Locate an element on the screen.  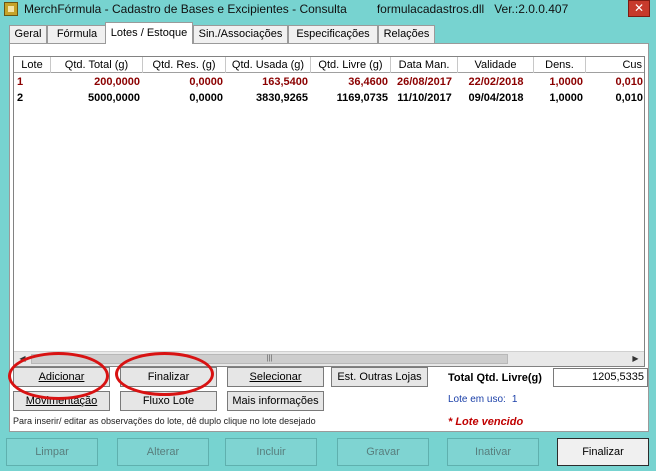
gravar-button: Gravar is located at coordinates (383, 452).